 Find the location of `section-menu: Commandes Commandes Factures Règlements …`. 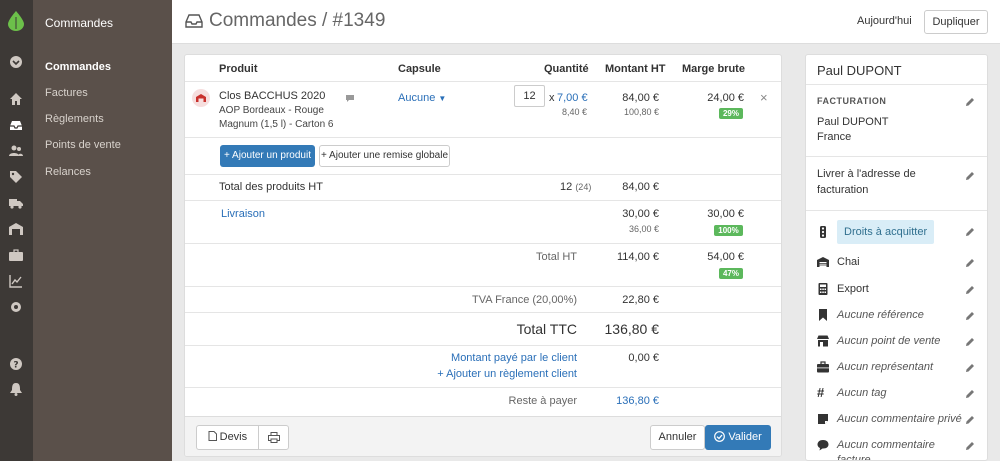

section-menu: Commandes Commandes Factures Règlements … is located at coordinates (102, 230).